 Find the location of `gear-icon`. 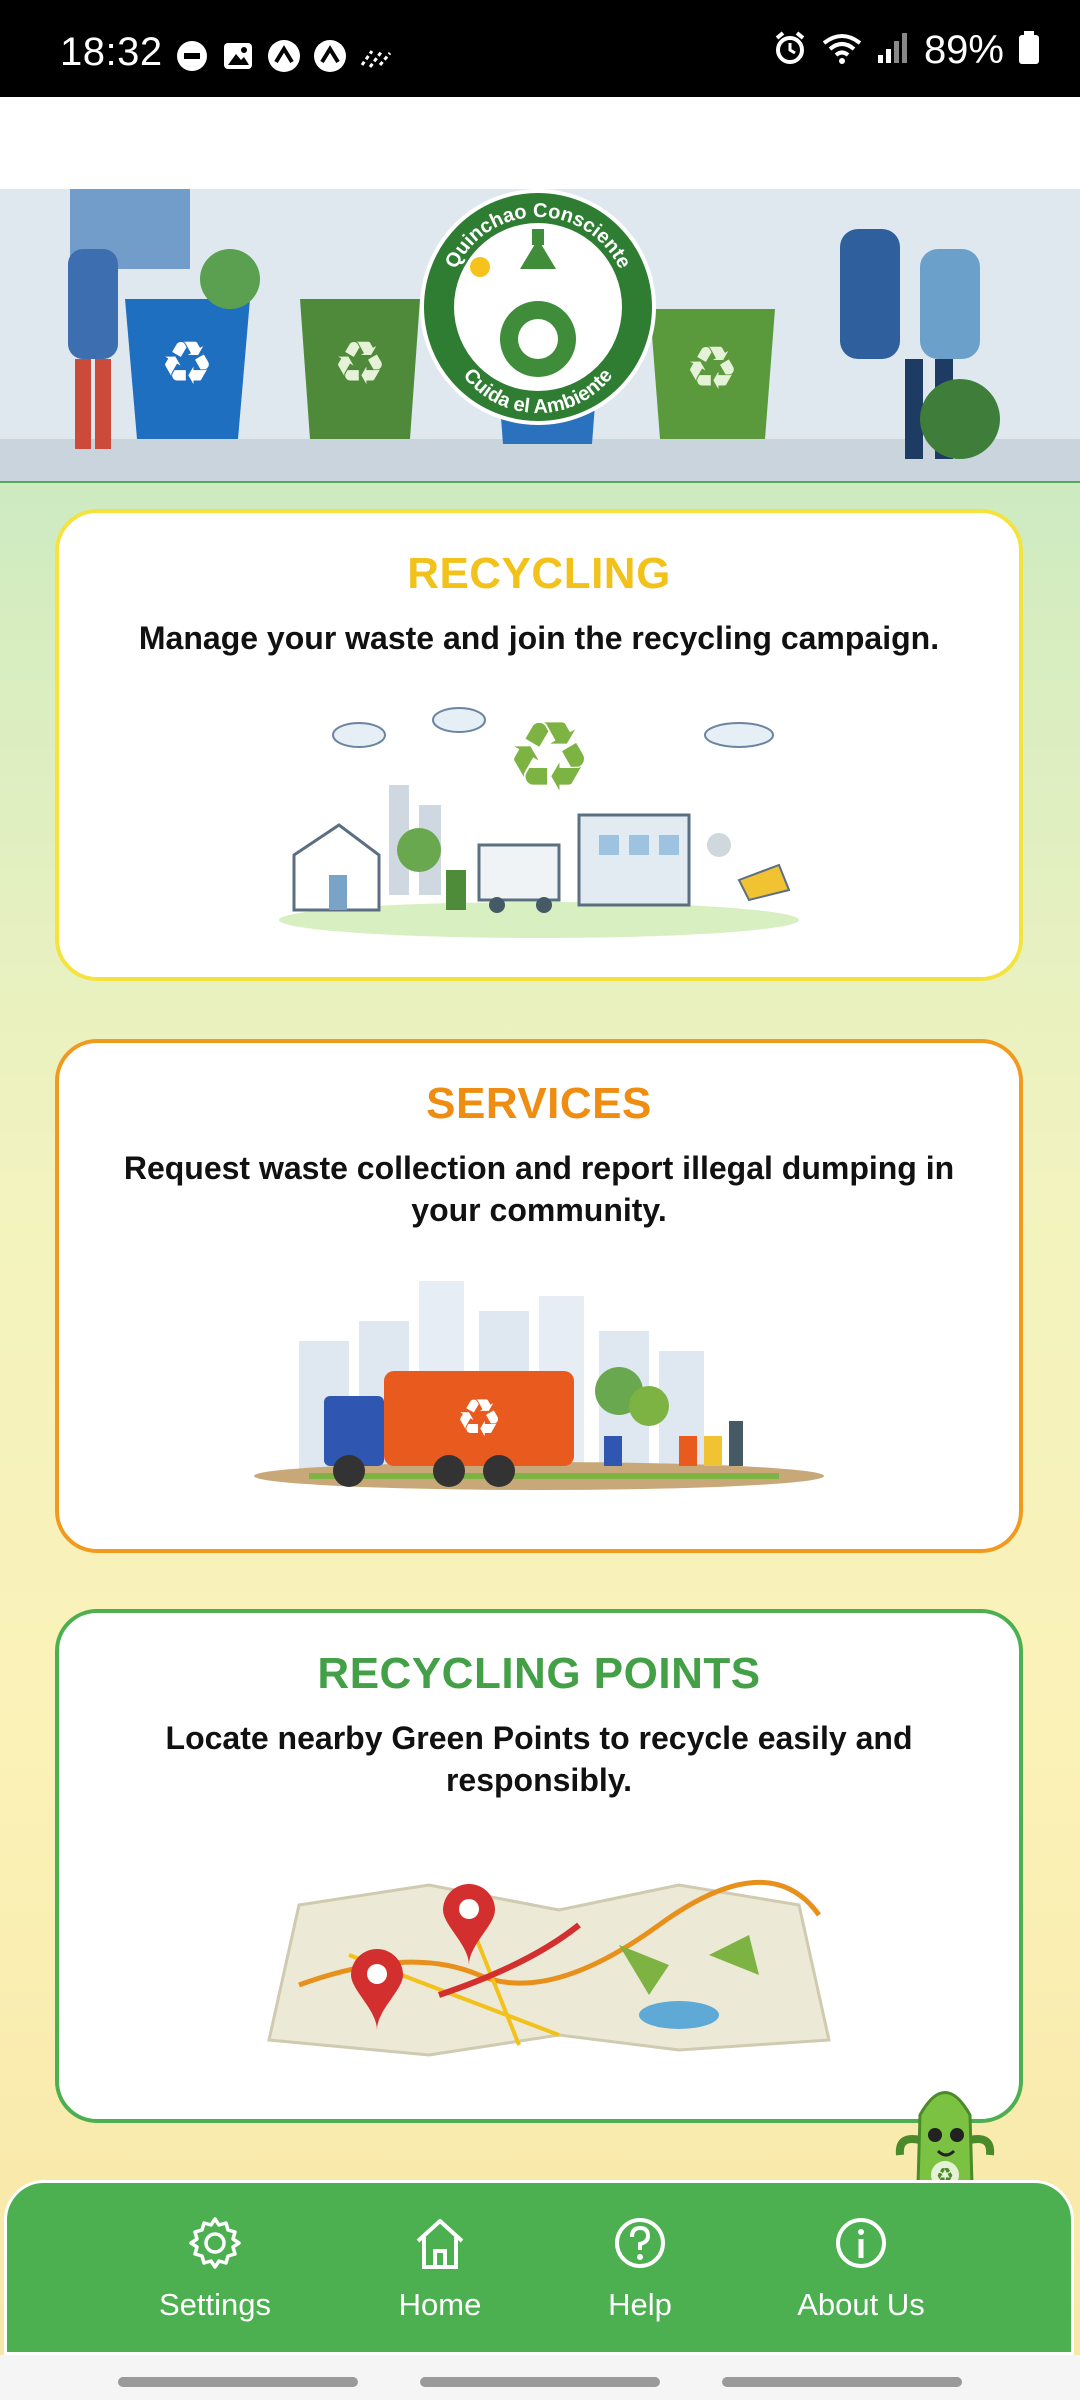

gear-icon is located at coordinates (215, 2243).